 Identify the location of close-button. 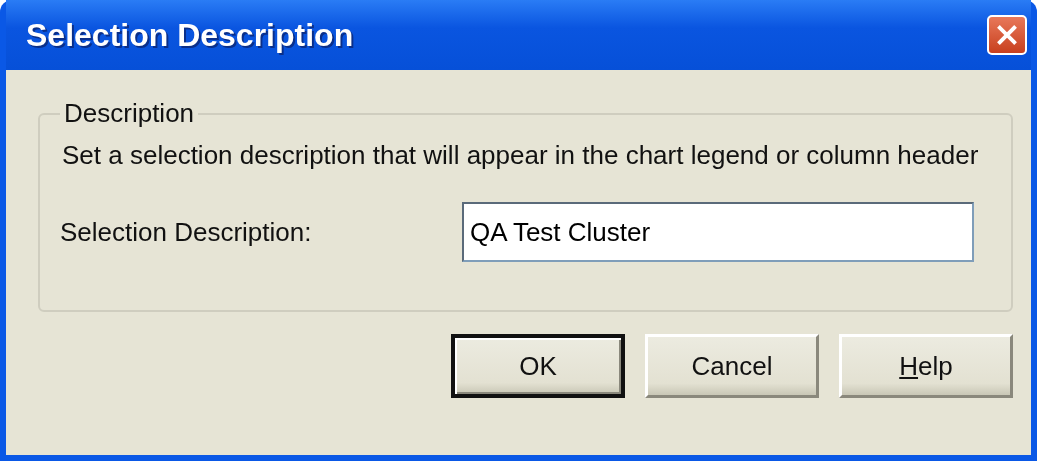
(1007, 35).